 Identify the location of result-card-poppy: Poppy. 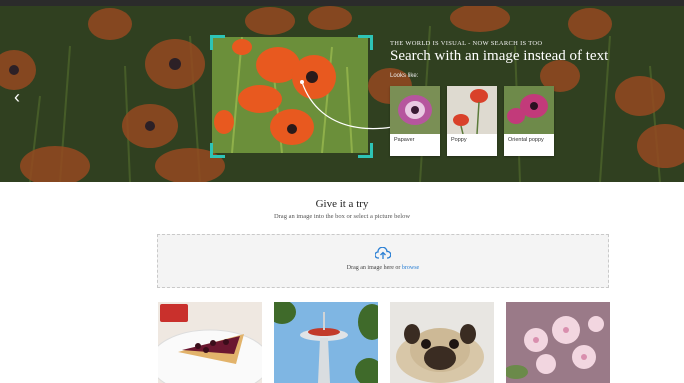
(472, 121).